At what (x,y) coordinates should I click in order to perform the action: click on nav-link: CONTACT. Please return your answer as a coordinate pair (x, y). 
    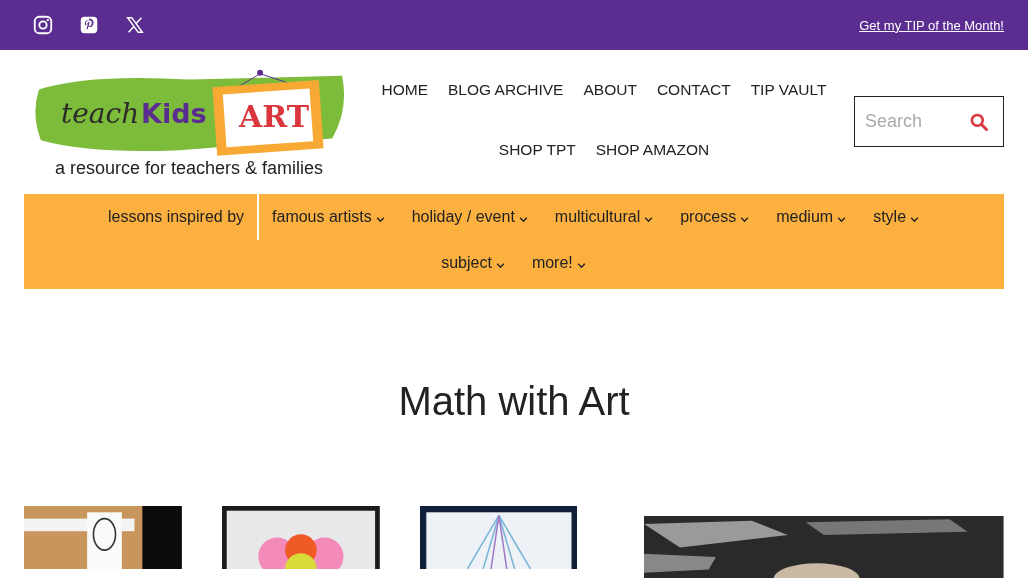
    Looking at the image, I should click on (693, 90).